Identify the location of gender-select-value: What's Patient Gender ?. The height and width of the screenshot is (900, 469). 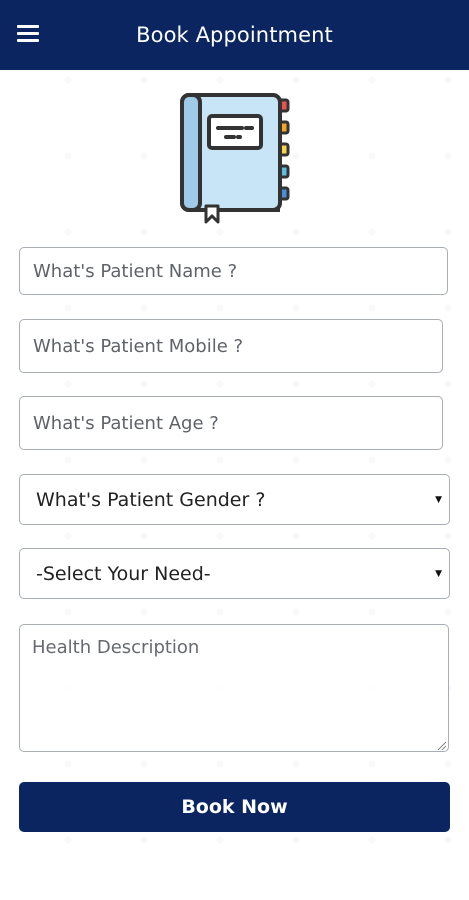
(151, 499).